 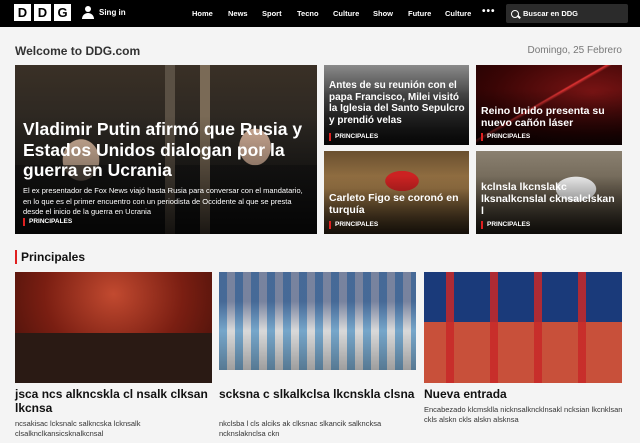 What do you see at coordinates (383, 13) in the screenshot?
I see `nav-show: Show` at bounding box center [383, 13].